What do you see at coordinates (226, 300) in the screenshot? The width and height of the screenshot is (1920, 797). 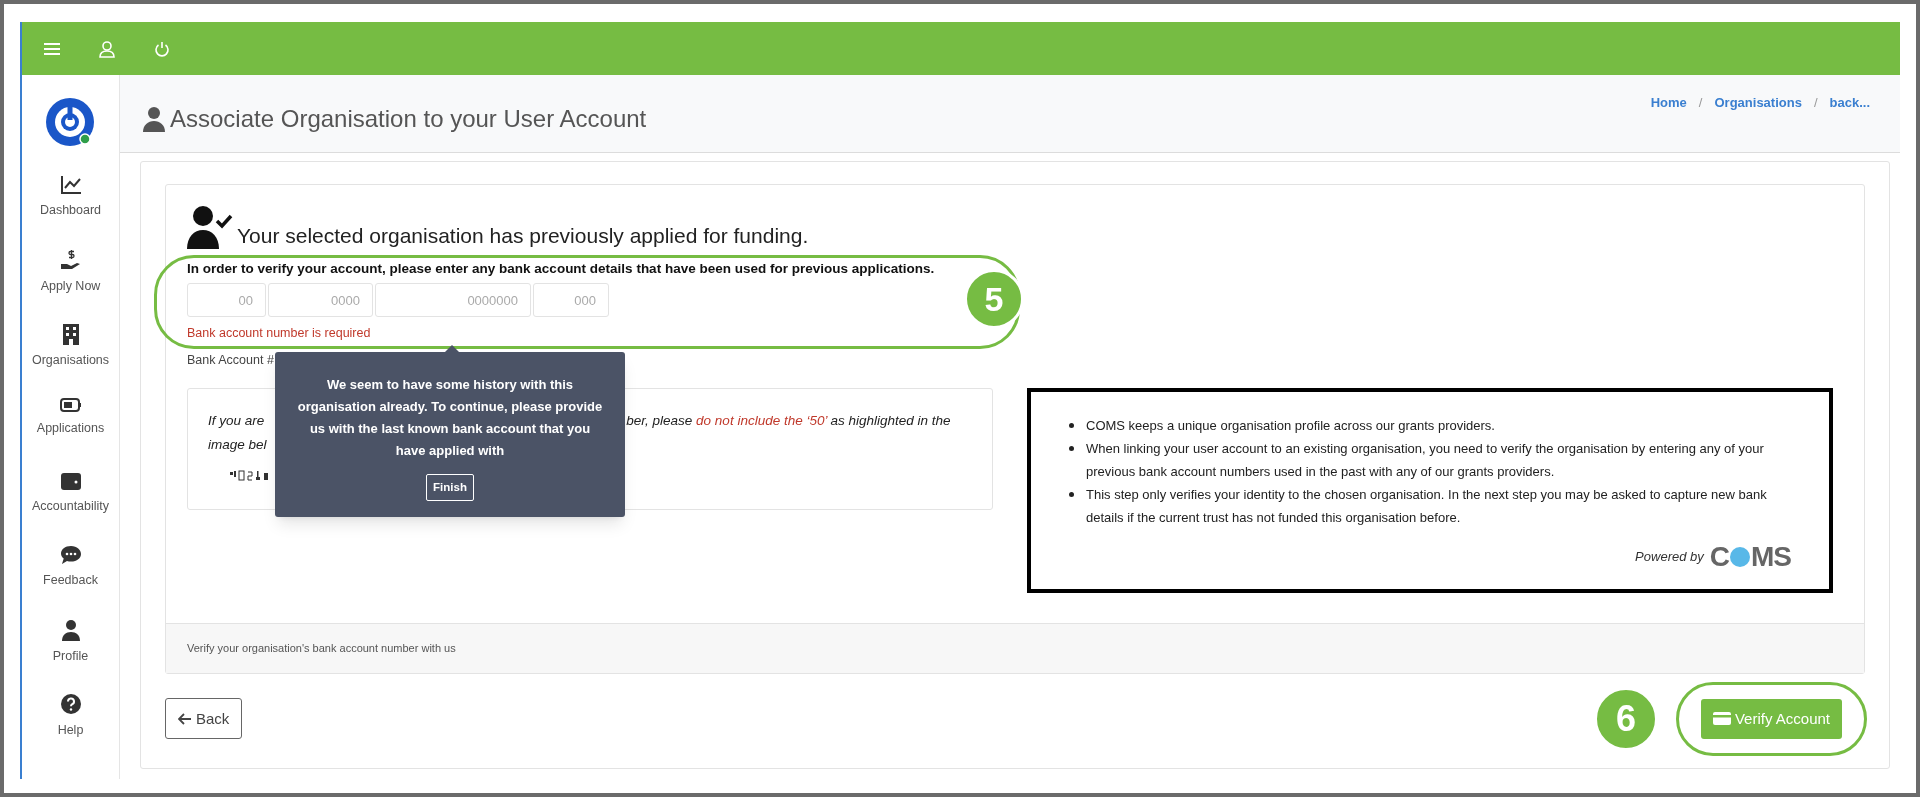 I see `account-number-field: 00` at bounding box center [226, 300].